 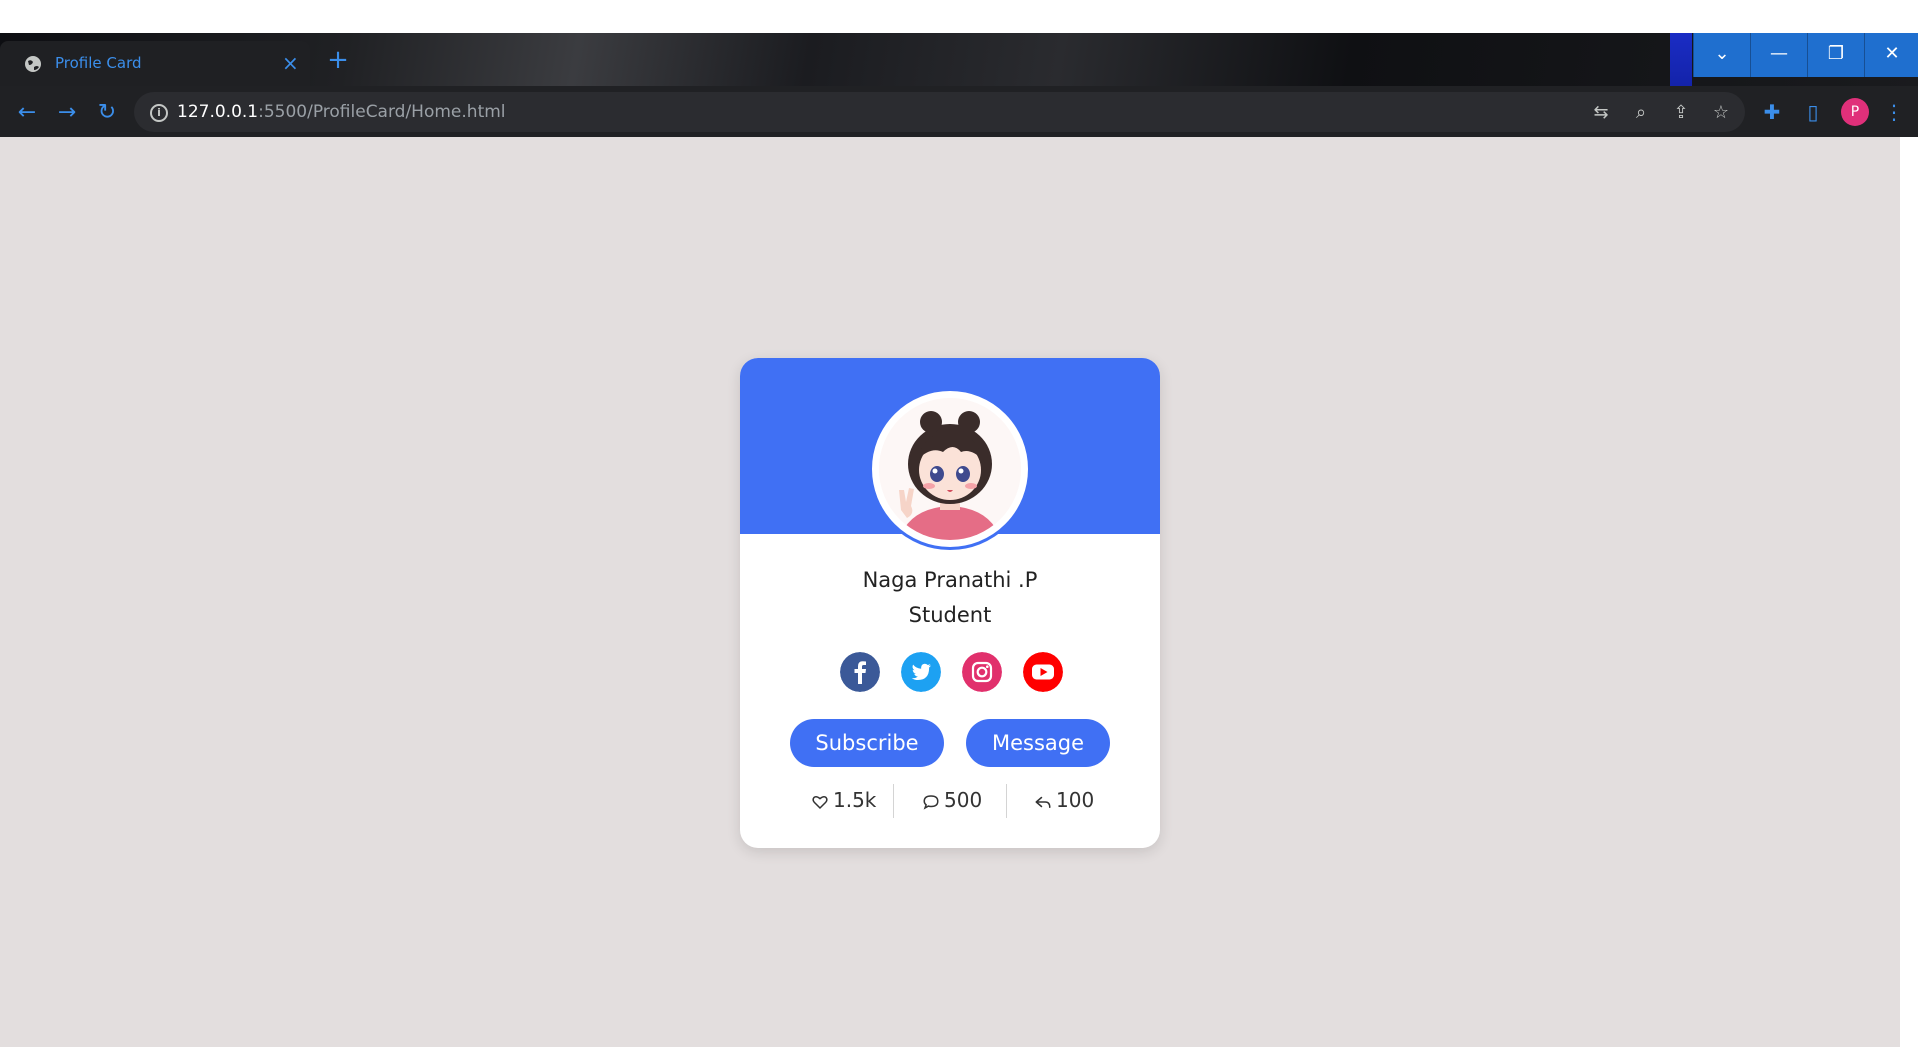 I want to click on subscribe-button: Subscribe, so click(x=867, y=743).